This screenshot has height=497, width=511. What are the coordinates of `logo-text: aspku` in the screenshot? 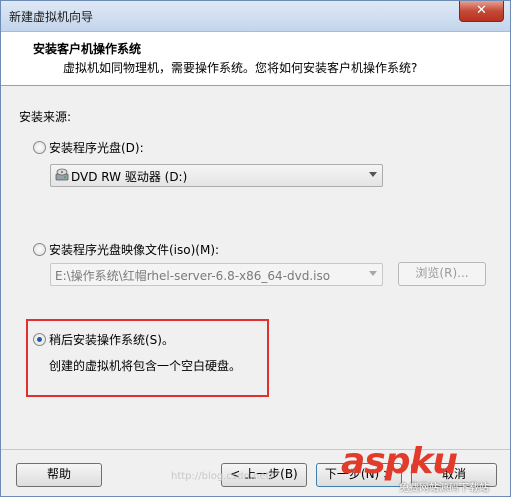 It's located at (399, 461).